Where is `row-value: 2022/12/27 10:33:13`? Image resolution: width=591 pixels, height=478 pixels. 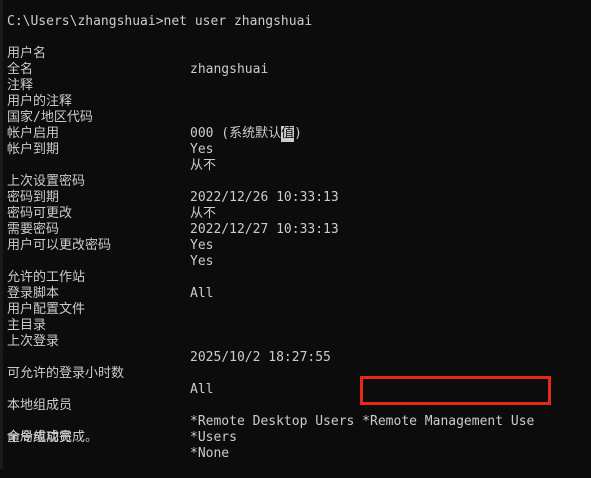
row-value: 2022/12/27 10:33:13 is located at coordinates (264, 229).